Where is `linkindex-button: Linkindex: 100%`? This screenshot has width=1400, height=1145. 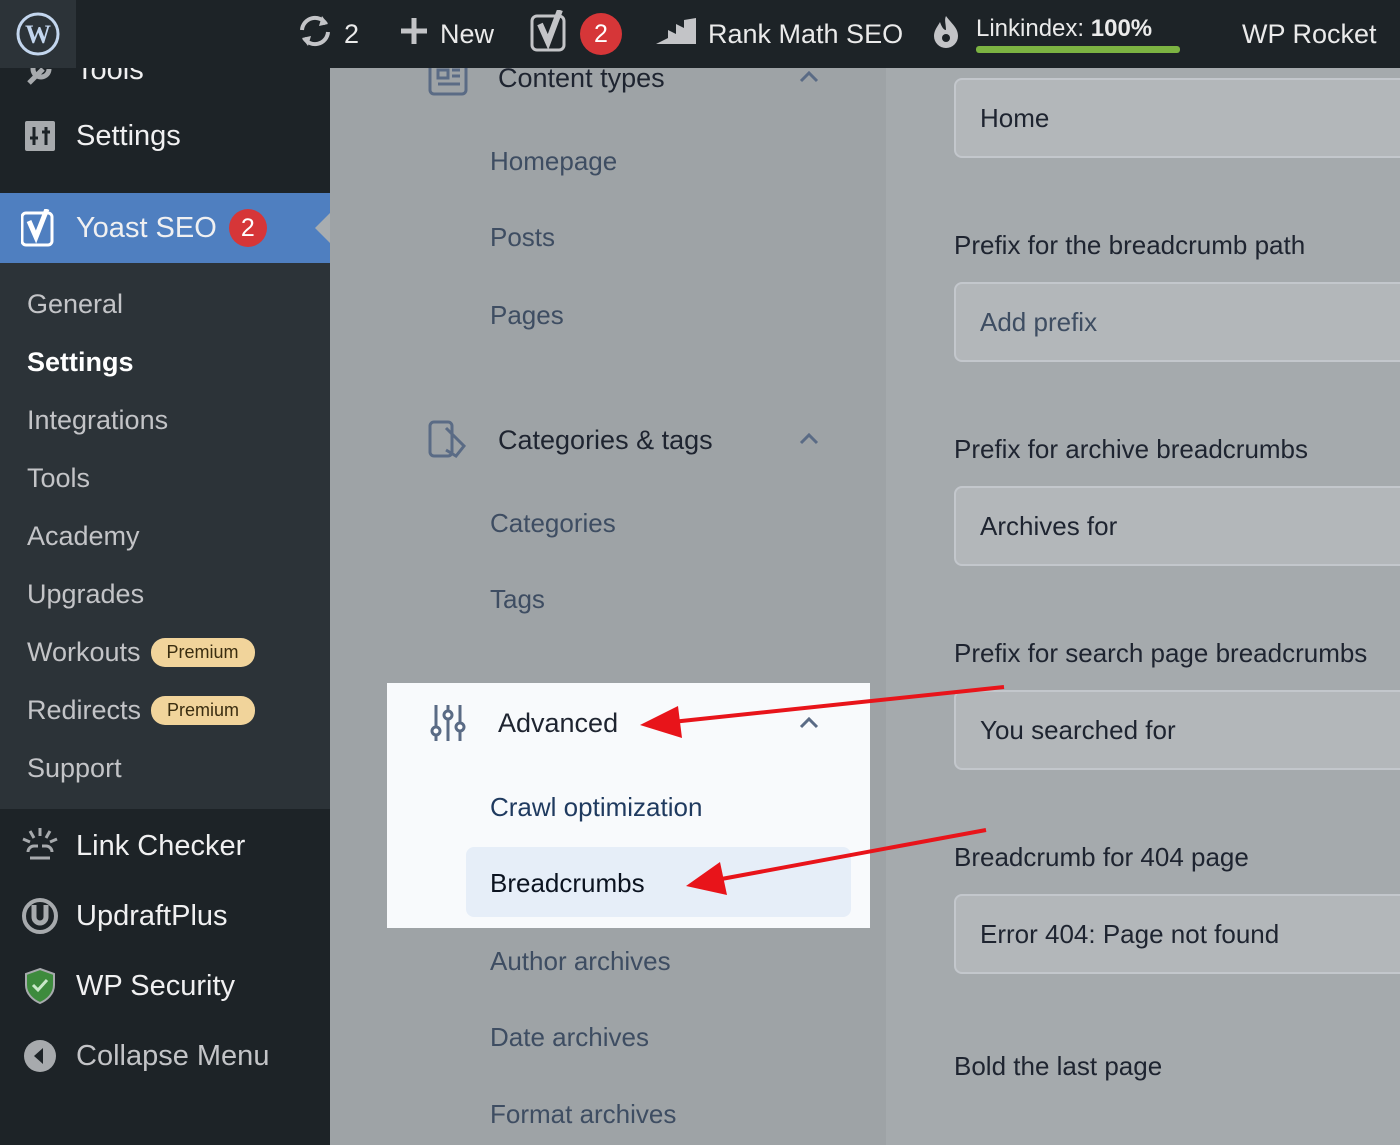
linkindex-button: Linkindex: 100% is located at coordinates (1042, 34).